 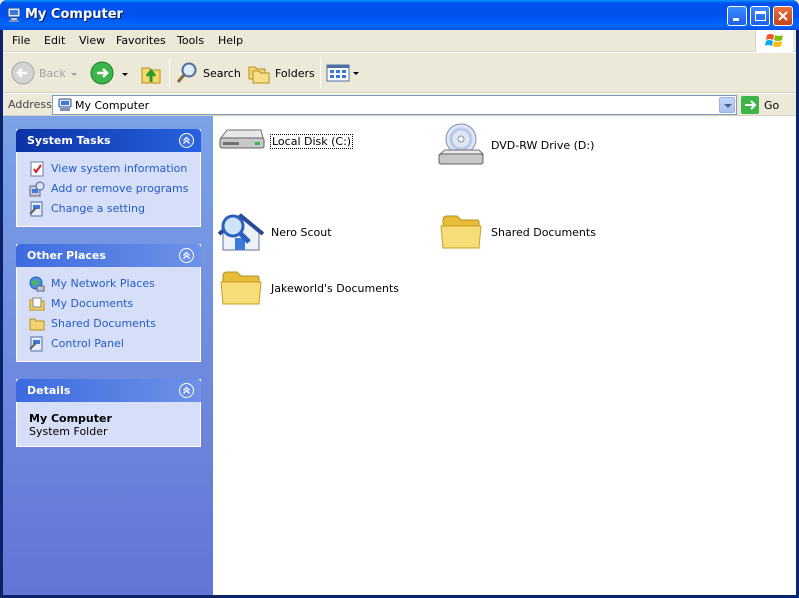 What do you see at coordinates (259, 75) in the screenshot?
I see `folders-icon` at bounding box center [259, 75].